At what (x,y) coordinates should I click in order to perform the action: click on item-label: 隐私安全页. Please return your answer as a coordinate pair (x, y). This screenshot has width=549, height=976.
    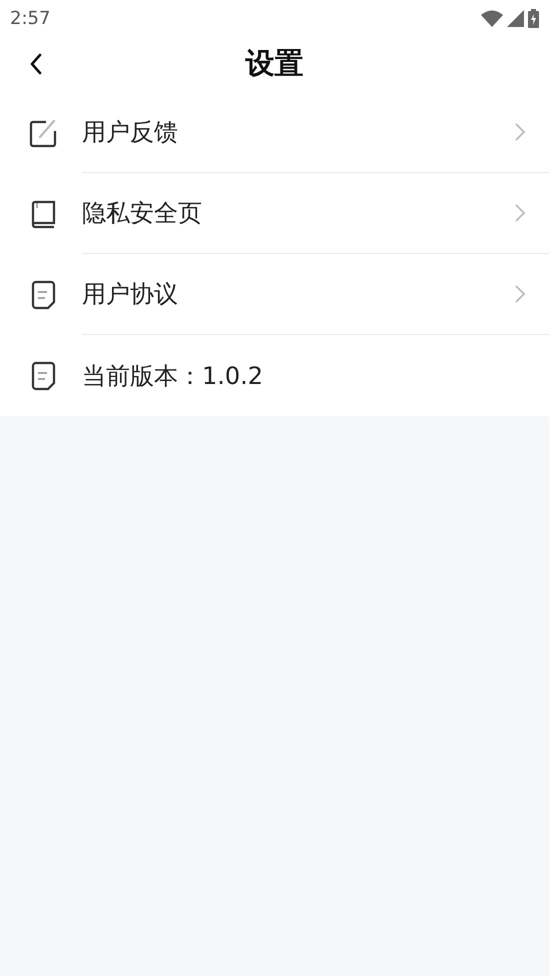
    Looking at the image, I should click on (142, 213).